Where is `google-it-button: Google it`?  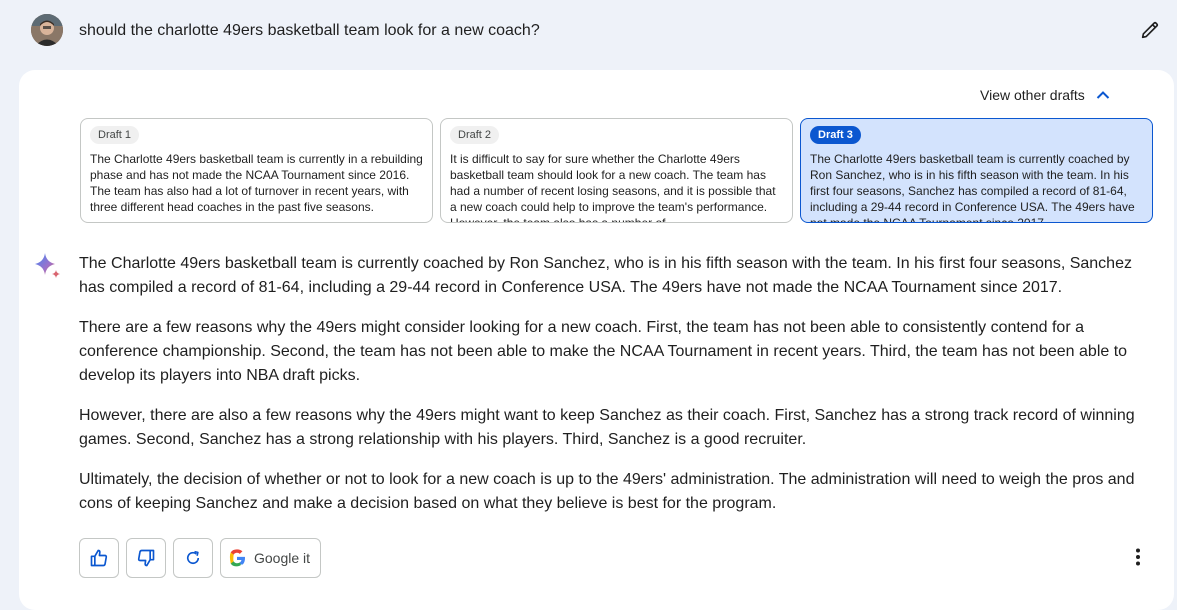
google-it-button: Google it is located at coordinates (271, 558).